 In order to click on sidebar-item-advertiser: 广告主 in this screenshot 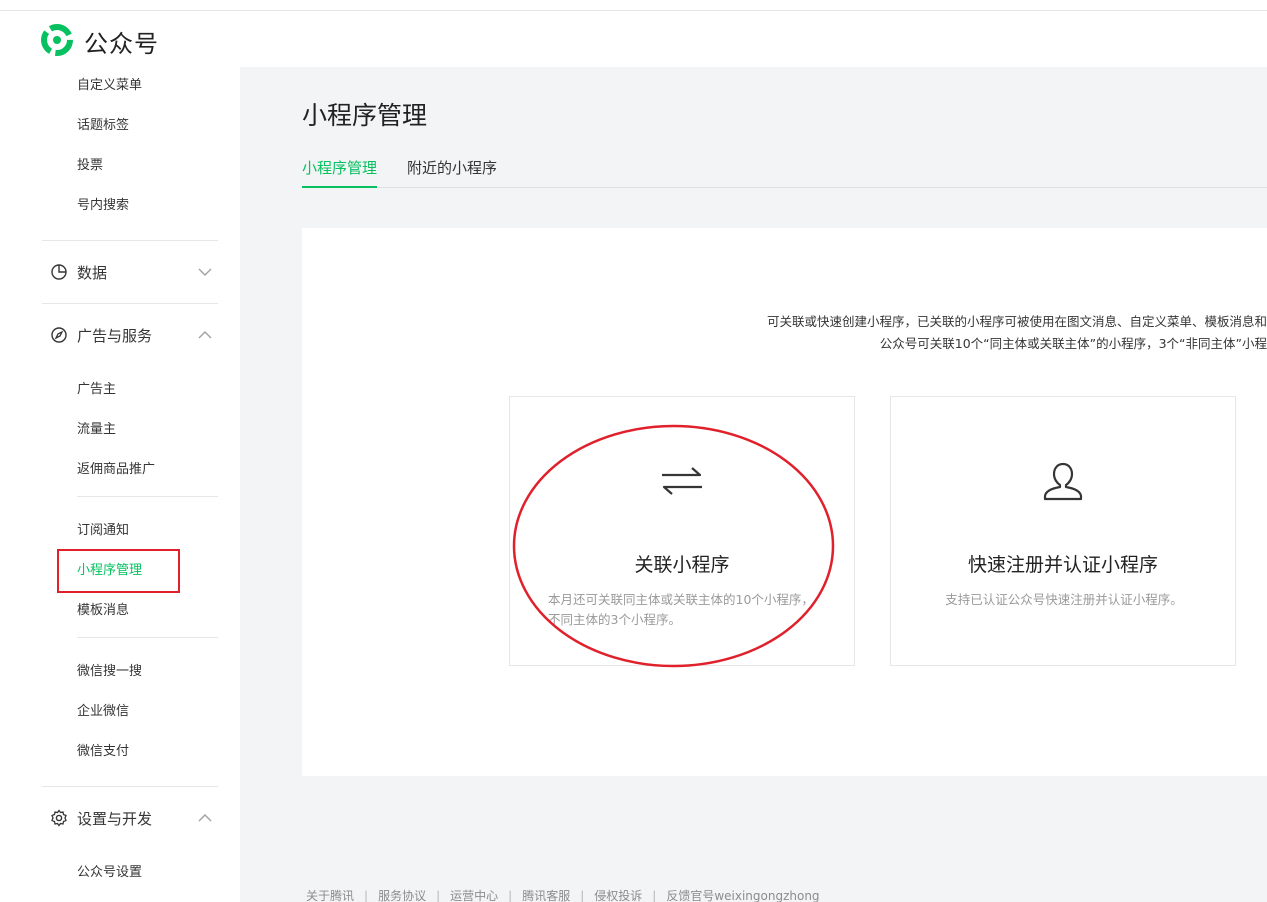, I will do `click(96, 387)`.